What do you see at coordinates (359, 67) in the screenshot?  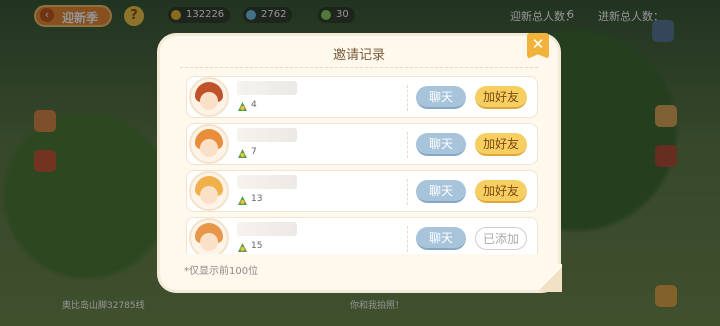 I see `title-divider` at bounding box center [359, 67].